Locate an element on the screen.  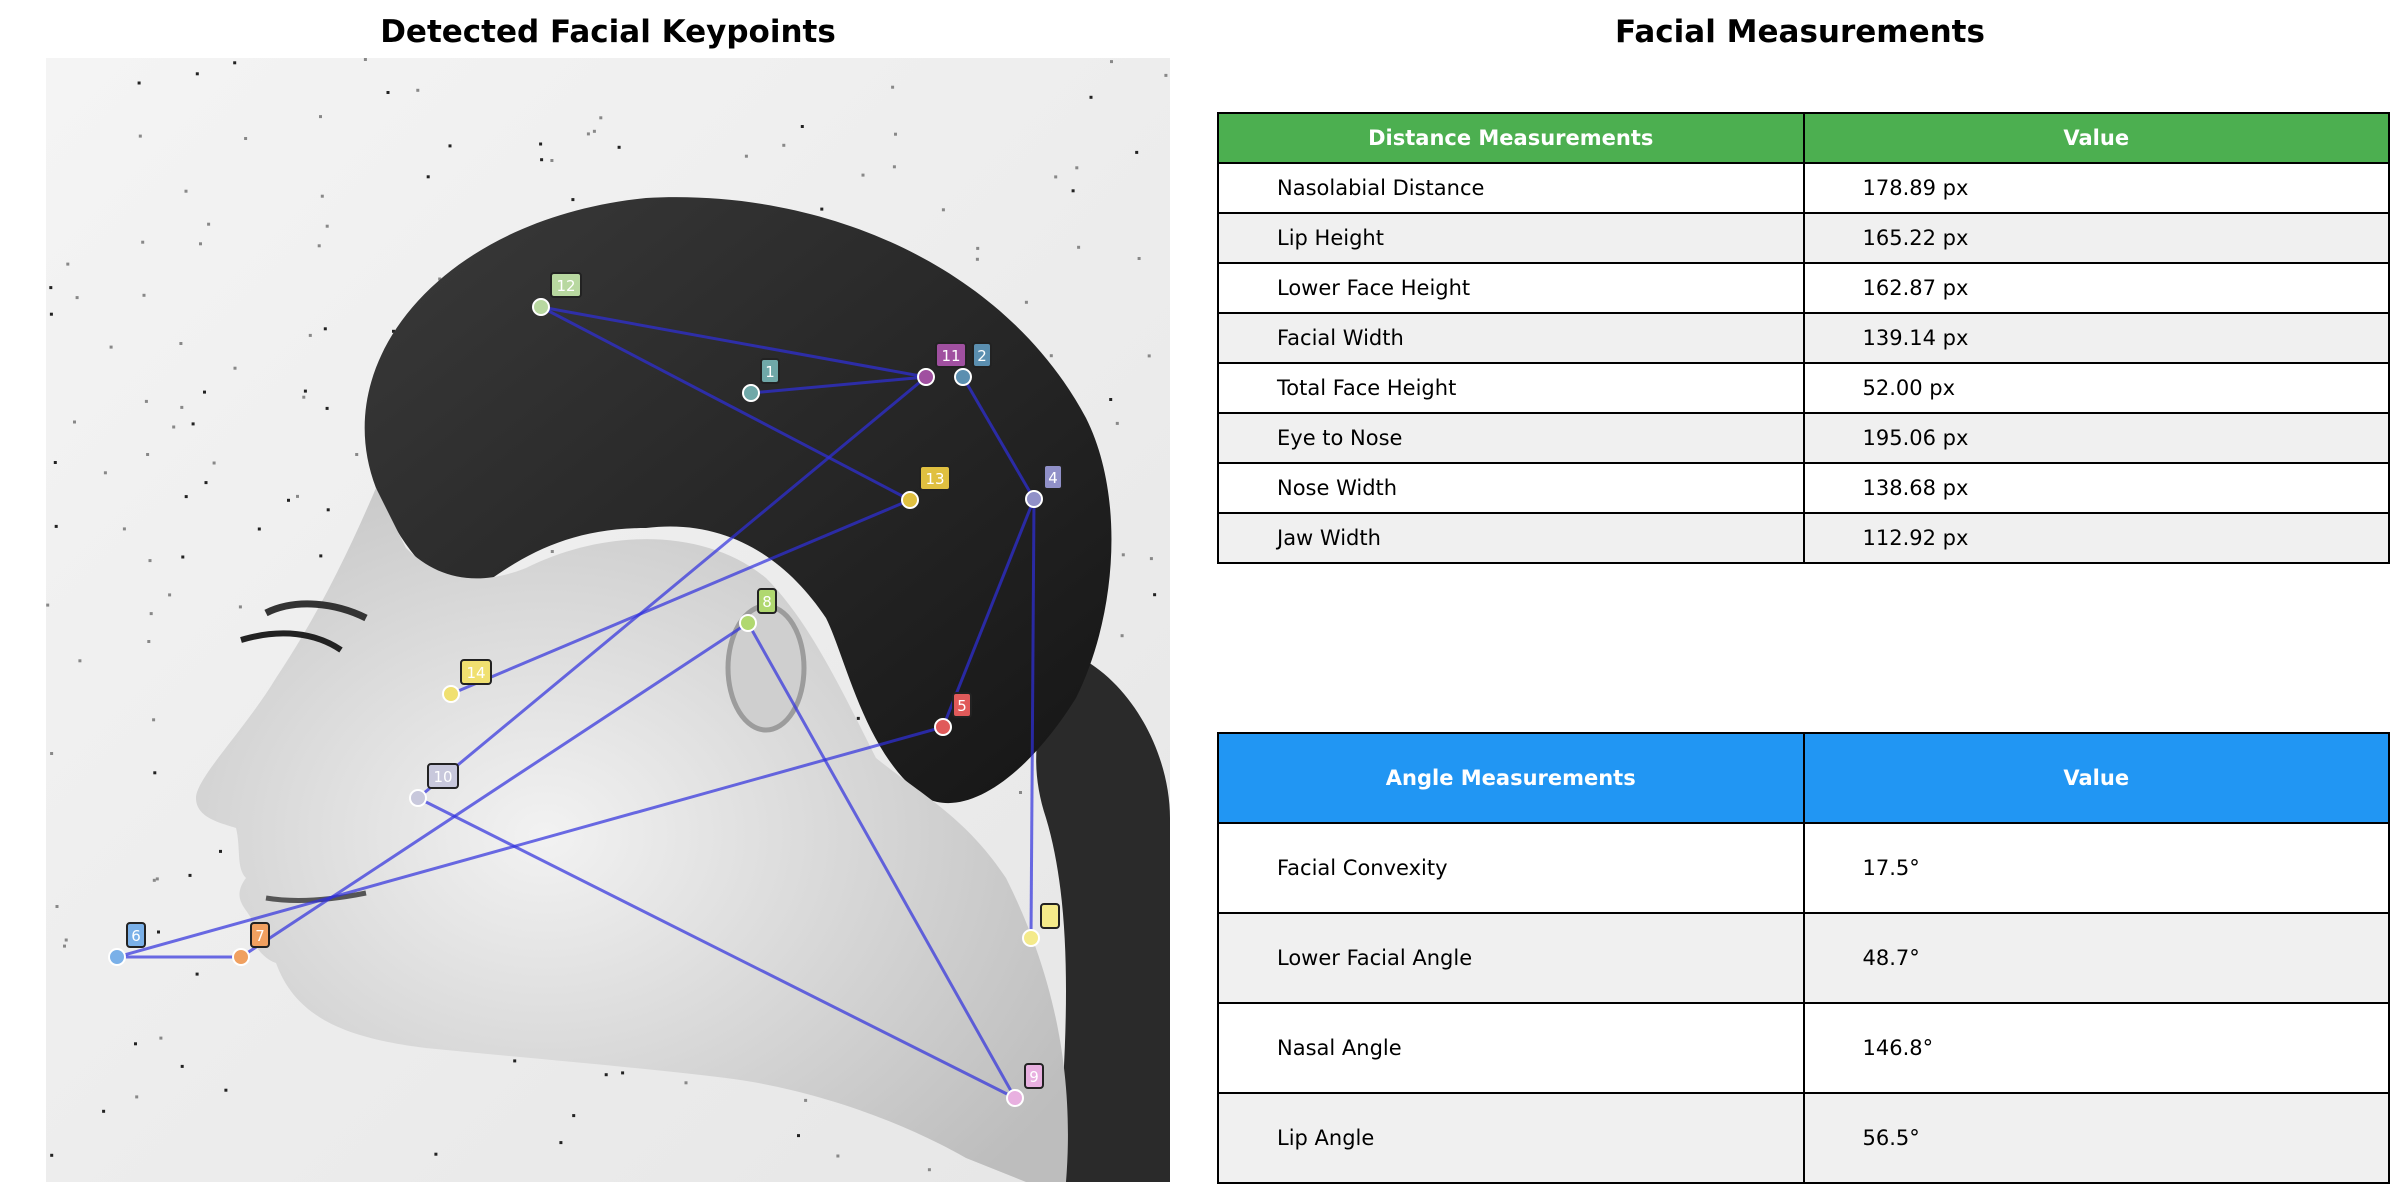
keypoint-label: 13 is located at coordinates (934, 479).